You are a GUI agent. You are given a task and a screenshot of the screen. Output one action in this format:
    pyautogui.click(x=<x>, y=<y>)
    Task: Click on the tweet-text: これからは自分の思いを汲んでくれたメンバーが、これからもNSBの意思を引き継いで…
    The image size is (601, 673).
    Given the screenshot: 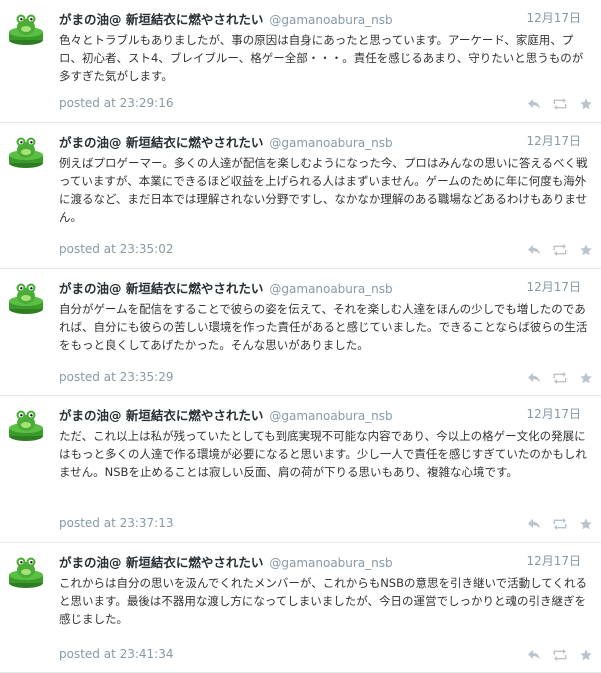 What is the action you would take?
    pyautogui.click(x=323, y=601)
    